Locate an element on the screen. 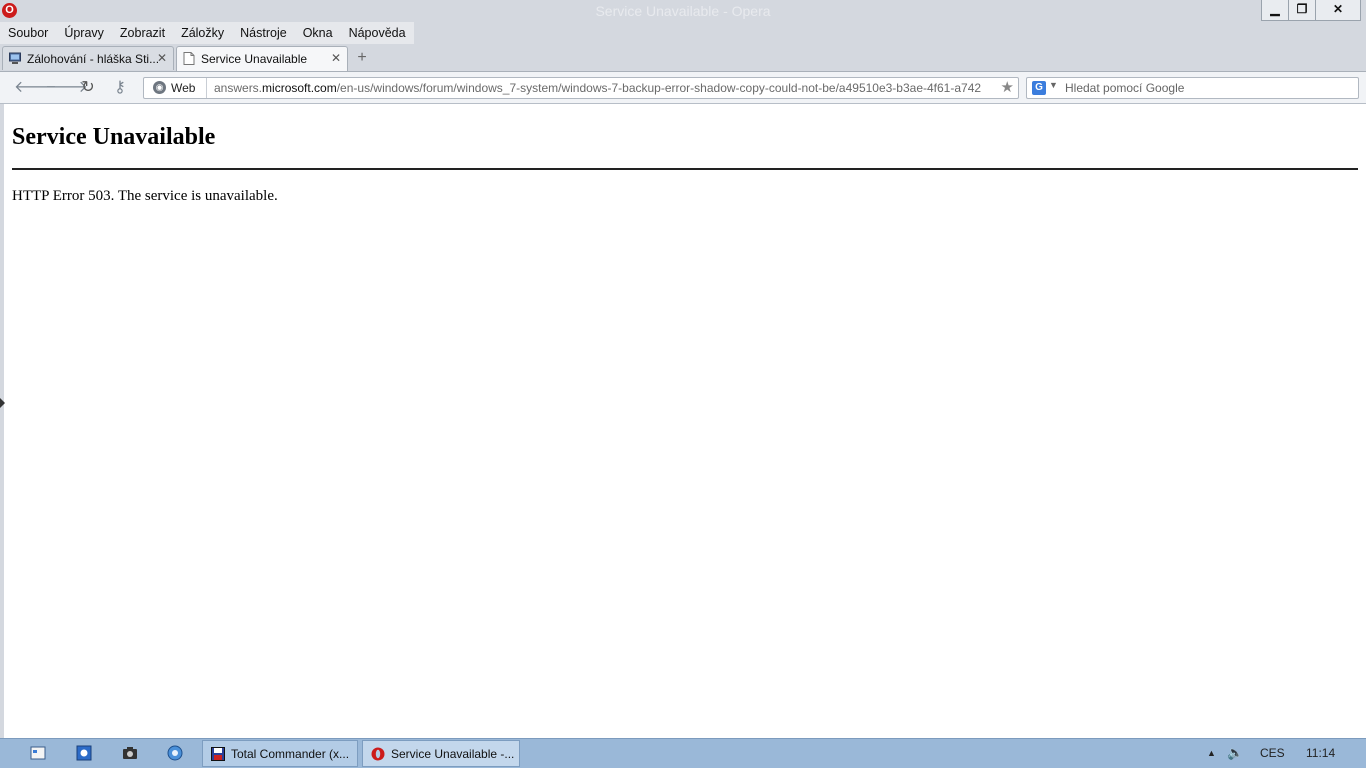 The width and height of the screenshot is (1366, 768). opera-icon is located at coordinates (378, 754).